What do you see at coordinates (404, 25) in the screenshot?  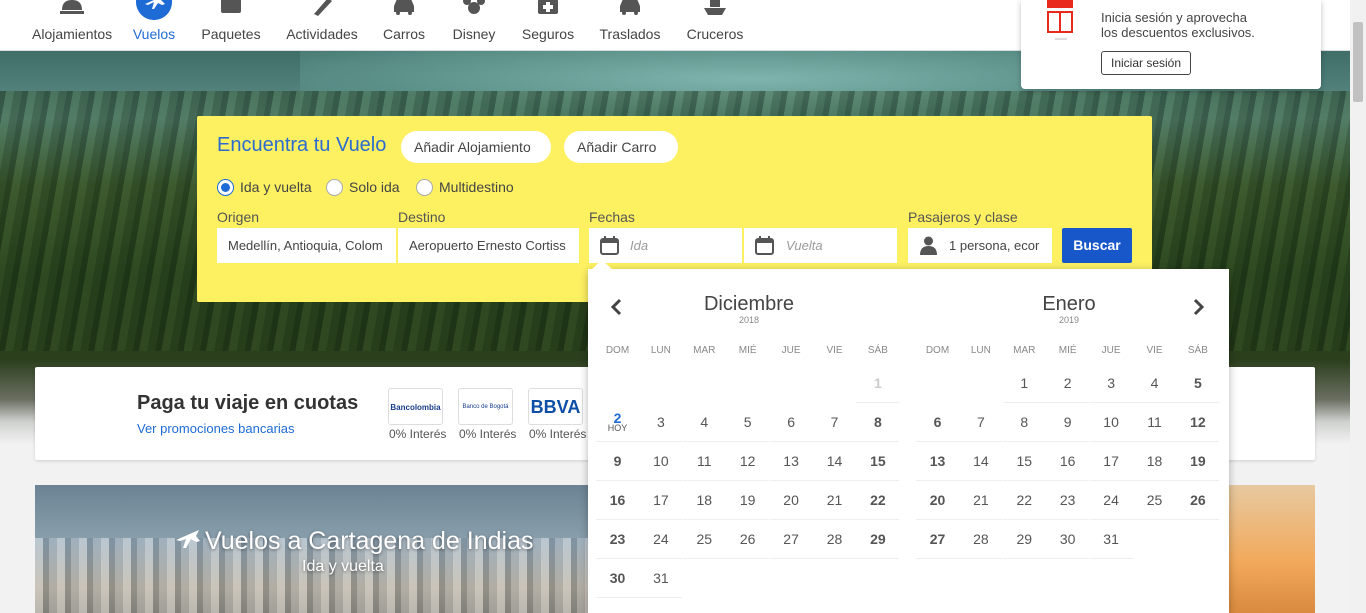 I see `nav-item-carros: Carros` at bounding box center [404, 25].